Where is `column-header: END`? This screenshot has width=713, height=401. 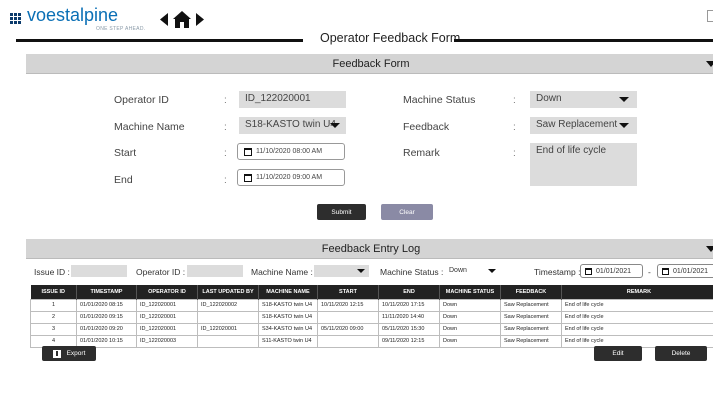
column-header: END is located at coordinates (409, 292).